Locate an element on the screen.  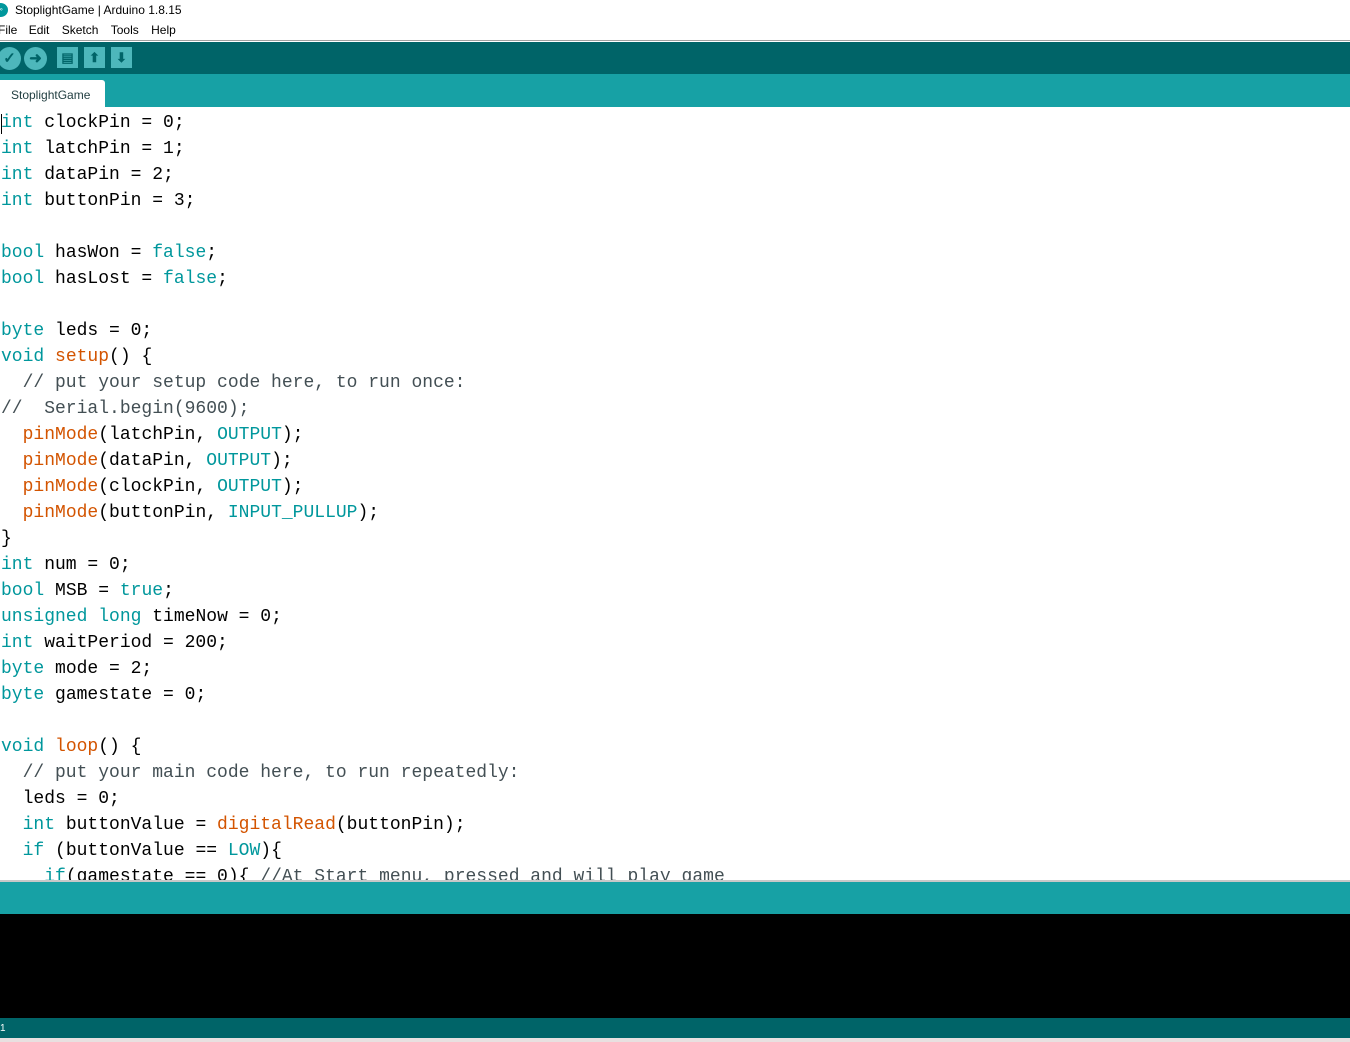
line-number: 1 is located at coordinates (3, 1028).